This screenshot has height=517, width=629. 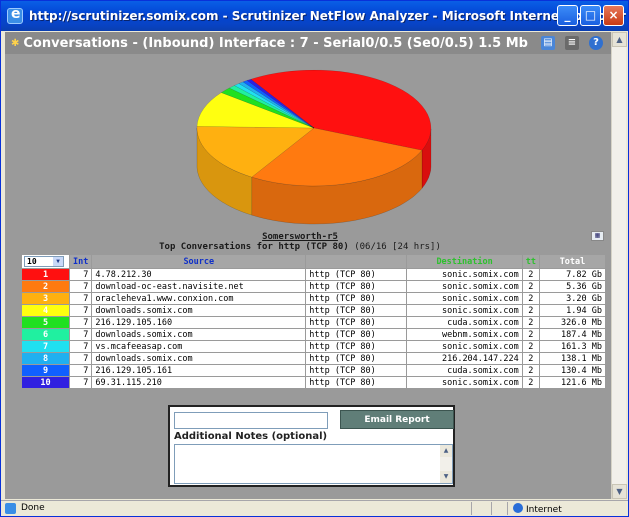 What do you see at coordinates (45, 322) in the screenshot?
I see `rank-badge: 5` at bounding box center [45, 322].